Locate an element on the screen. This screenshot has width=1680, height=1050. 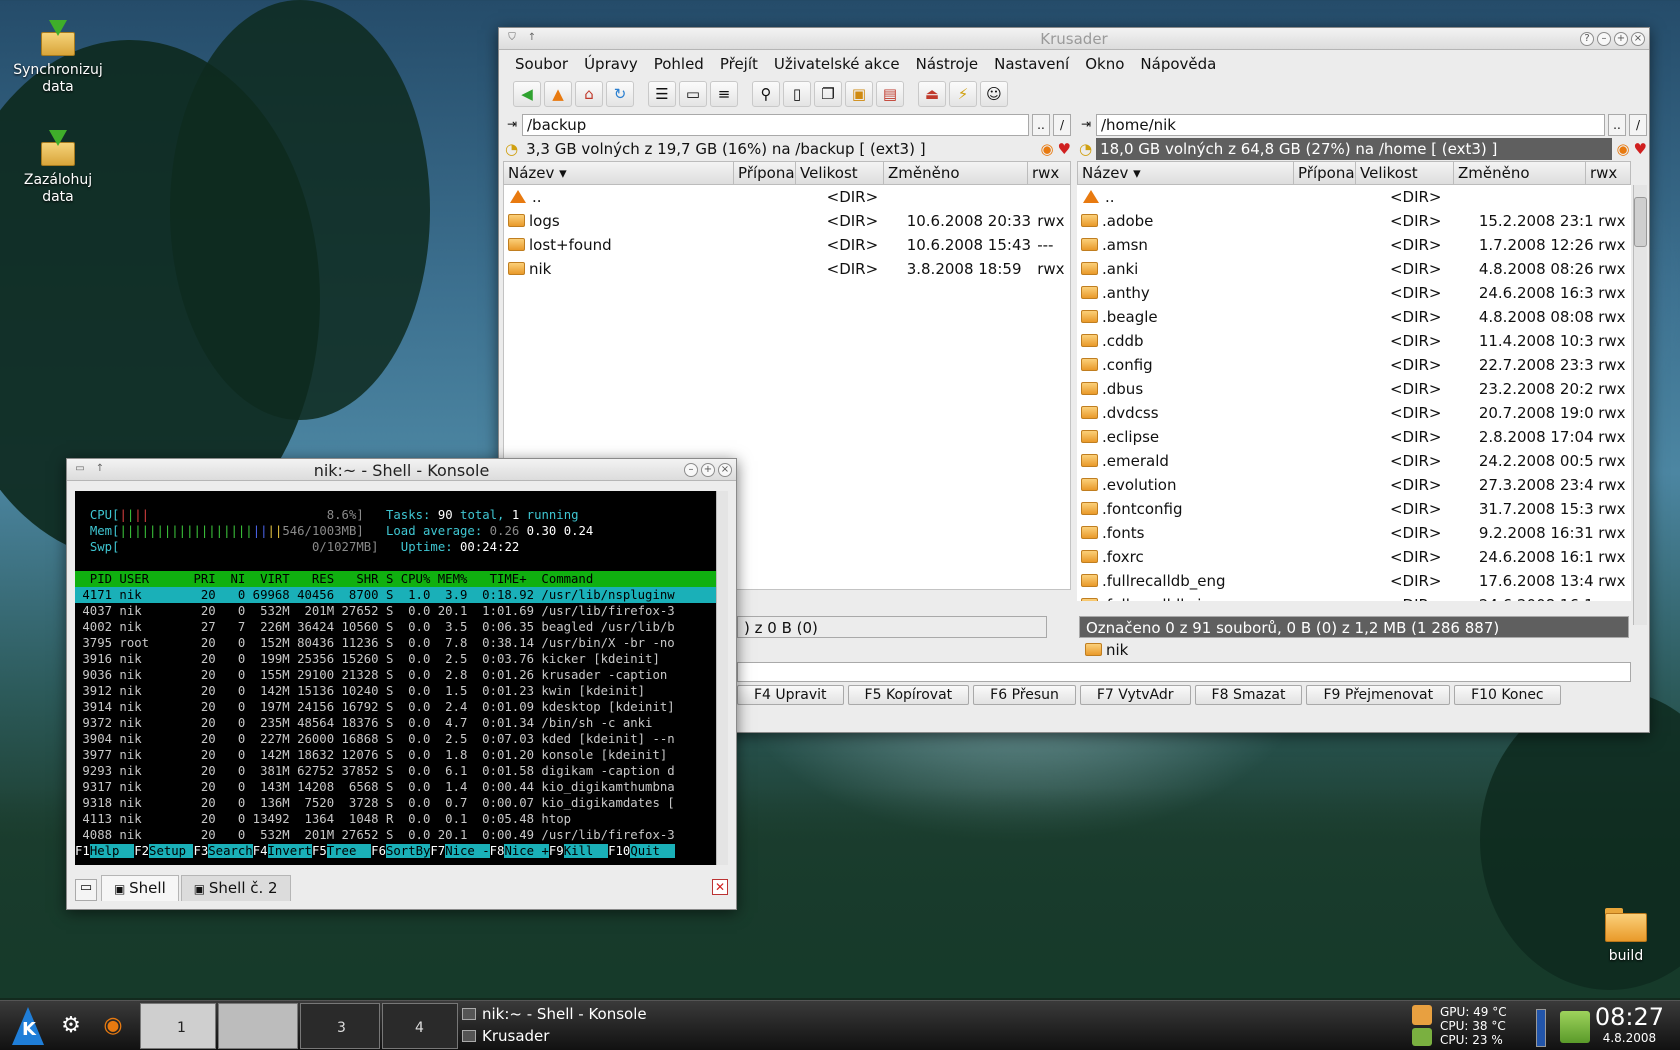
menu-pohled: Pohled is located at coordinates (679, 64).